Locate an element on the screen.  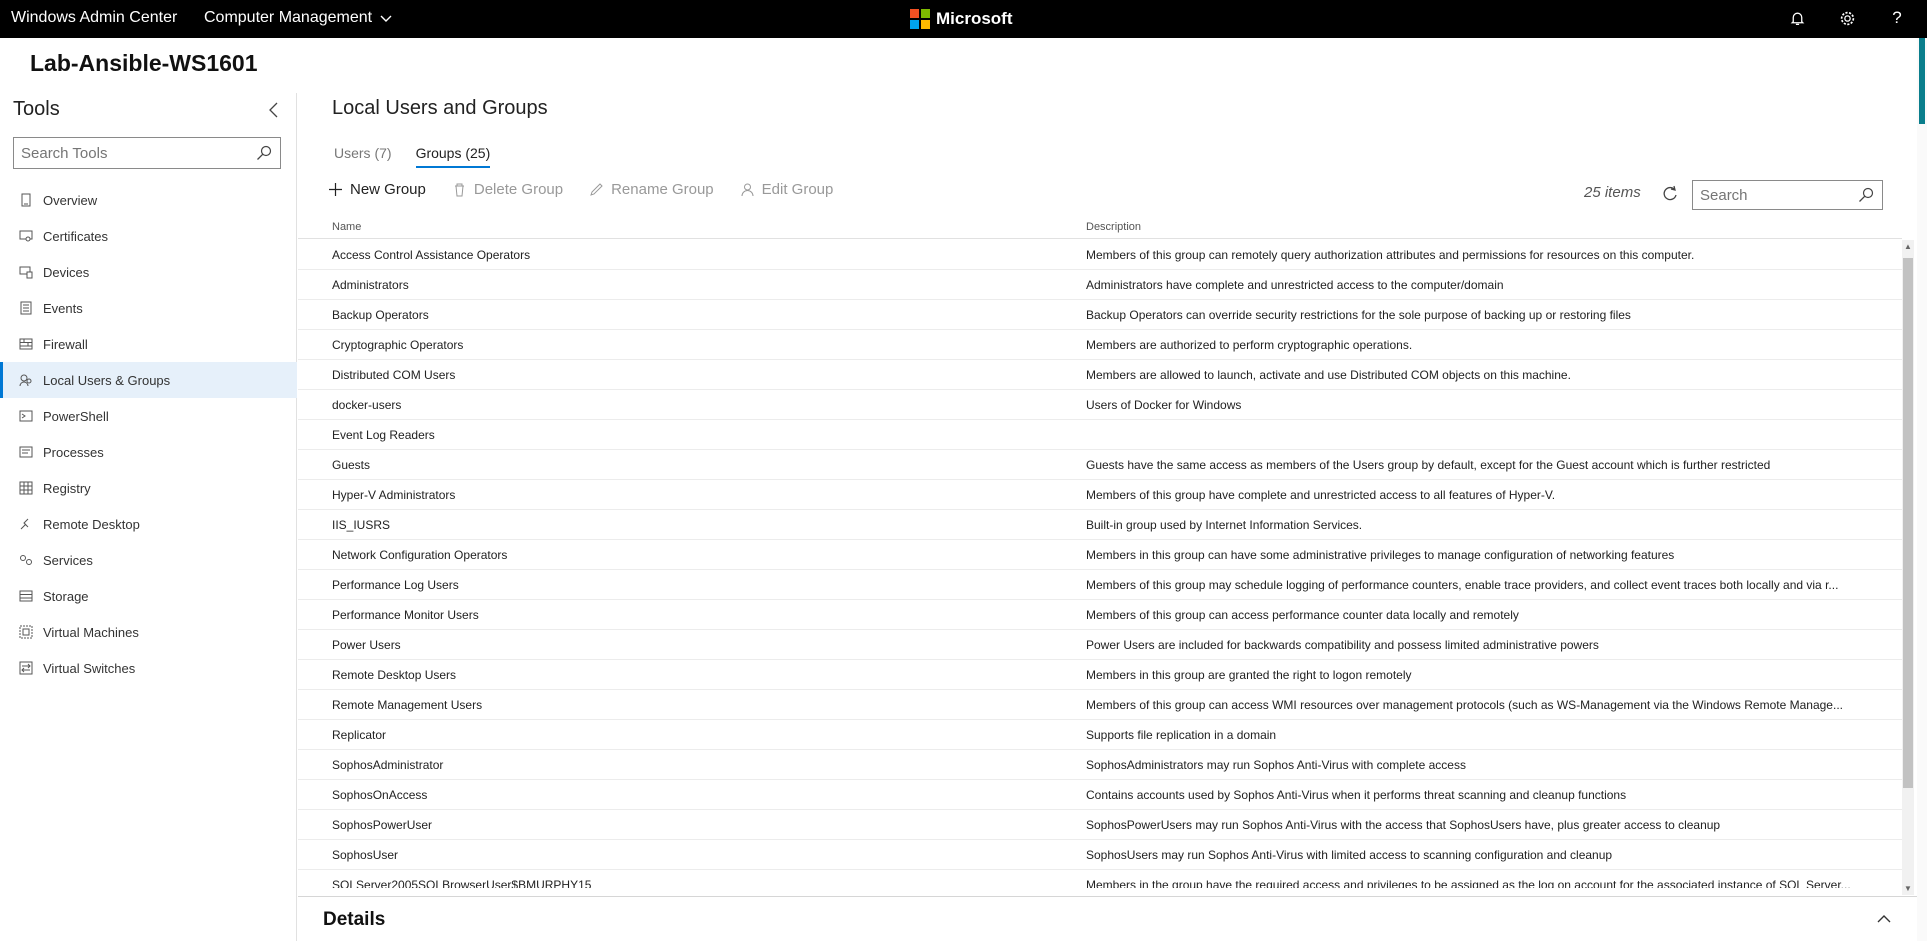
cell-name: Remote Desktop Users is located at coordinates (394, 674).